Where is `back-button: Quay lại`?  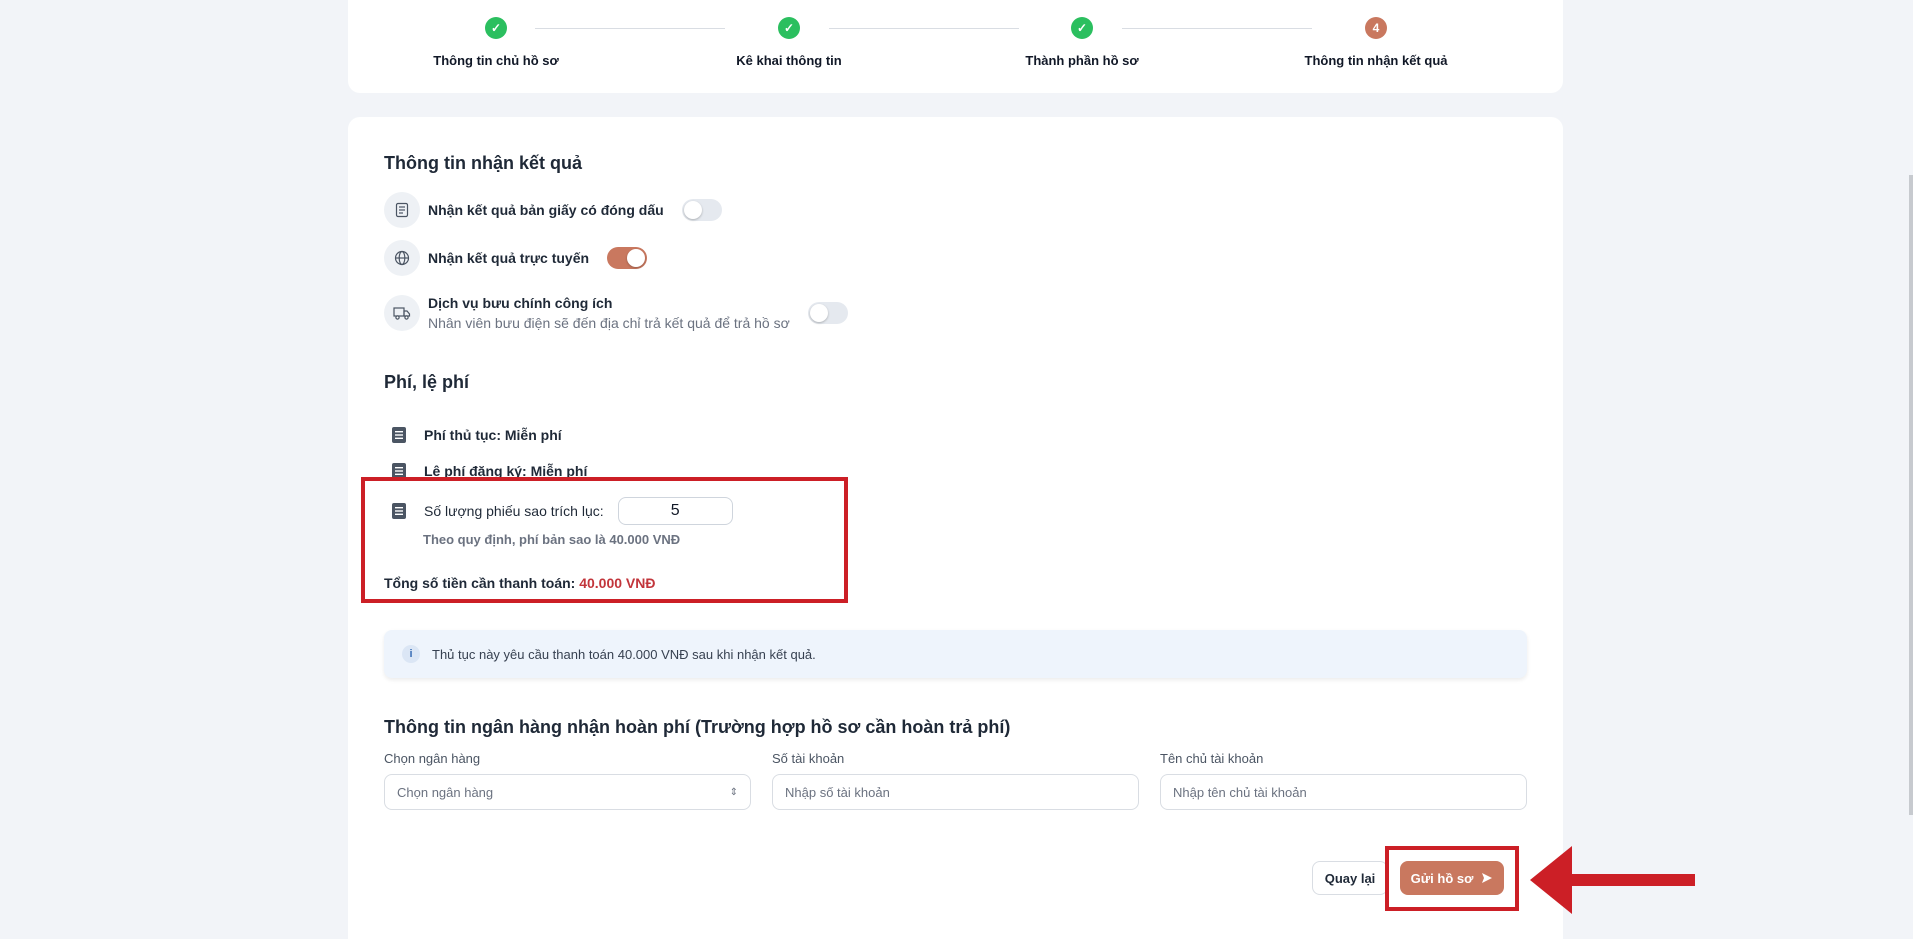 back-button: Quay lại is located at coordinates (1350, 878).